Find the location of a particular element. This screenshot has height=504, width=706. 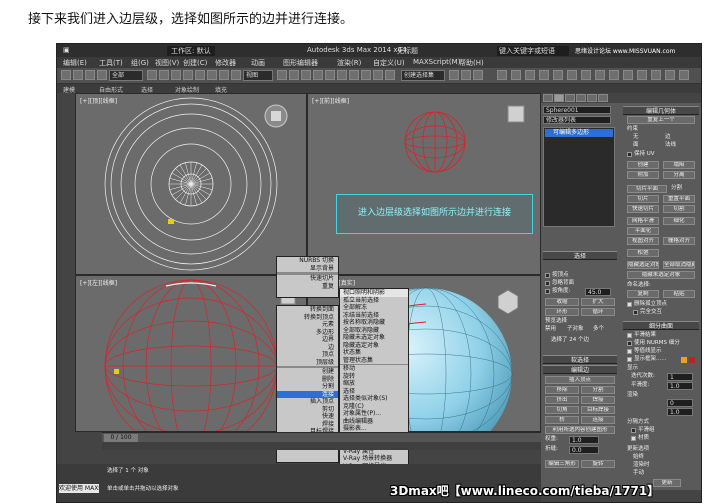

workspace-dropdown: 工作区: 默认 is located at coordinates (191, 51).